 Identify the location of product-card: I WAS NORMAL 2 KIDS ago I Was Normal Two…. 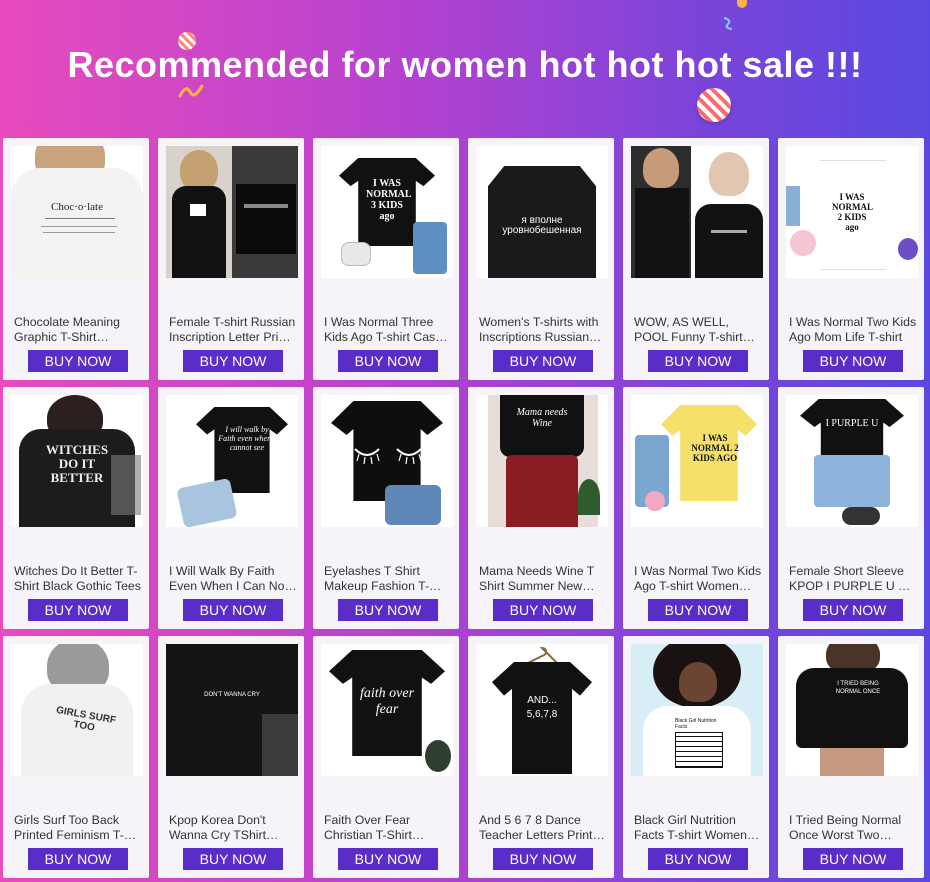
(851, 259).